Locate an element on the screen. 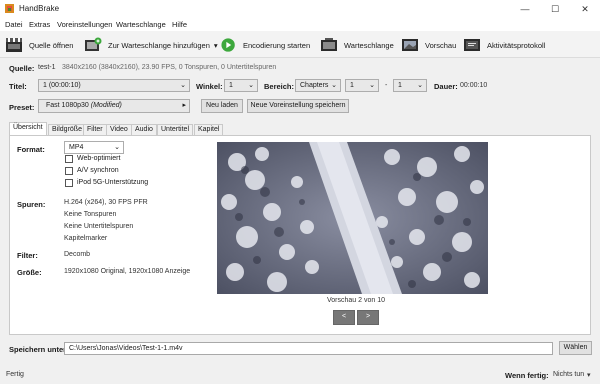 This screenshot has width=600, height=384. filter-value: Decomb is located at coordinates (77, 254).